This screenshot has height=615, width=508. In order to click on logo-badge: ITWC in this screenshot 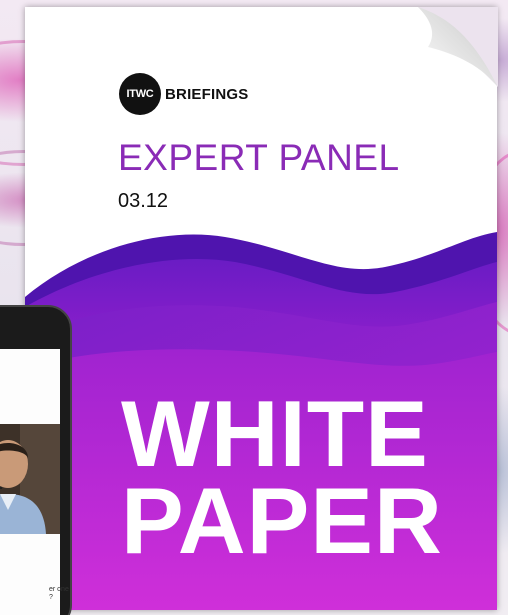, I will do `click(140, 94)`.